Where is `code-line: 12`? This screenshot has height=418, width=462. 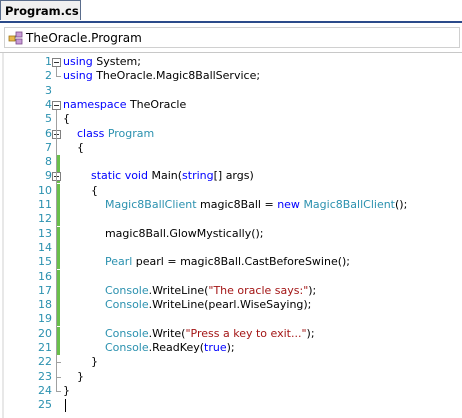
code-line: 12 is located at coordinates (231, 219).